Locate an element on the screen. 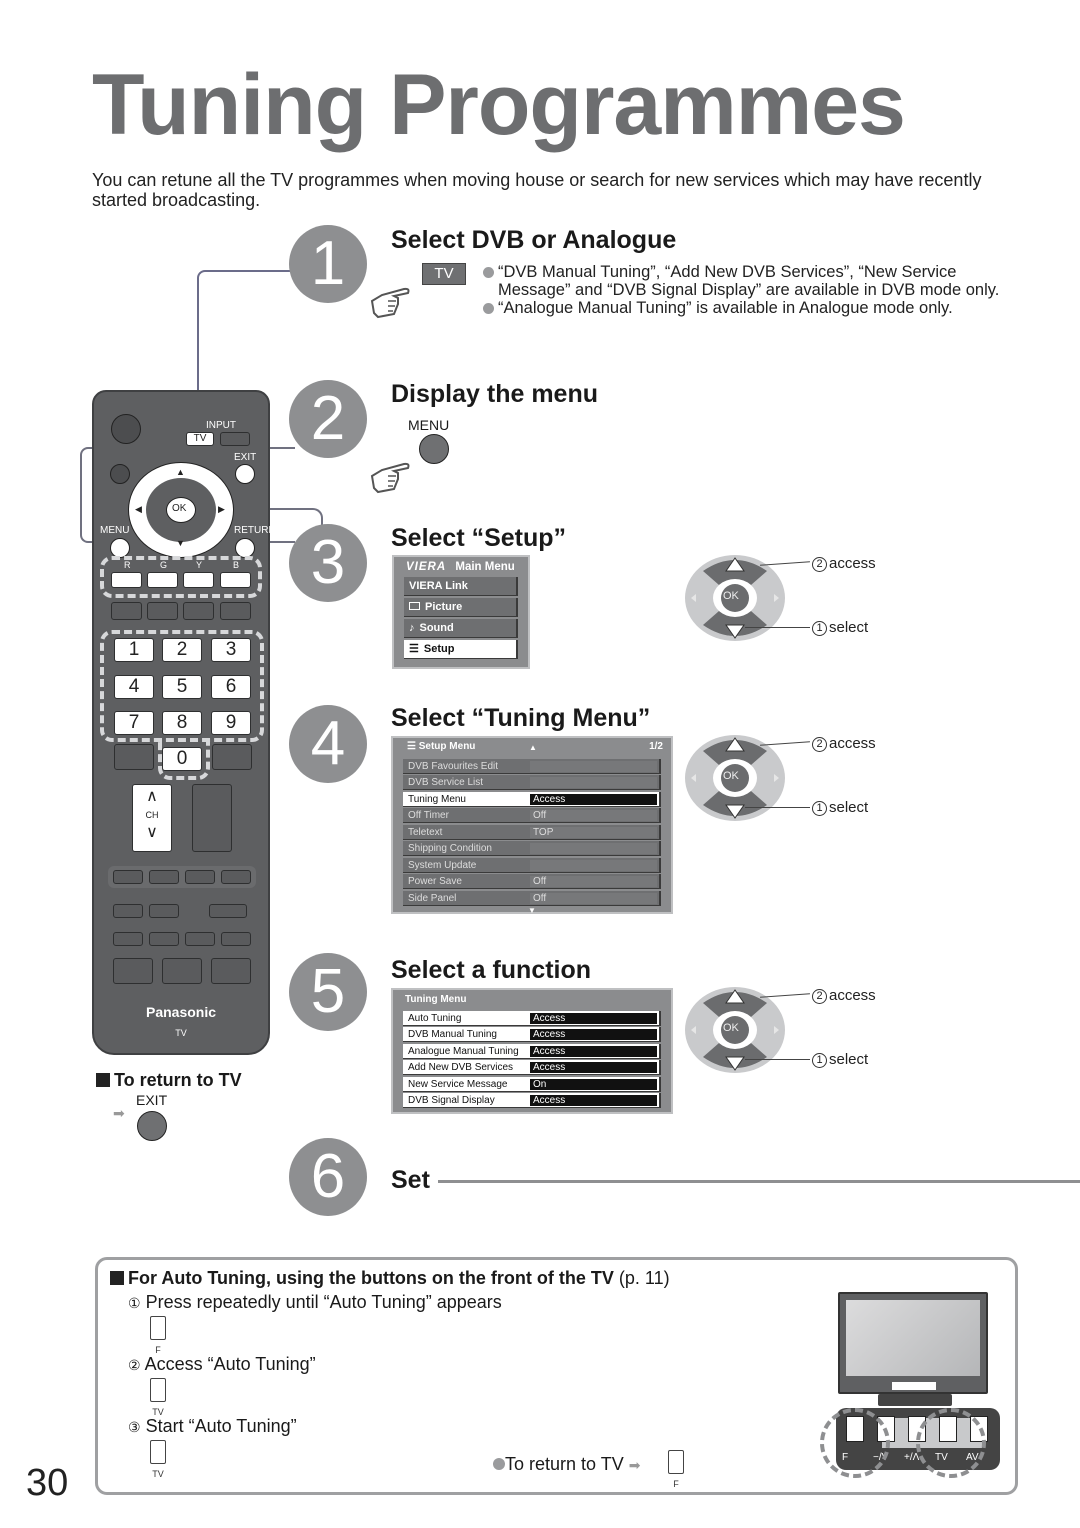  channel-up-icon: ∧ is located at coordinates (152, 797).